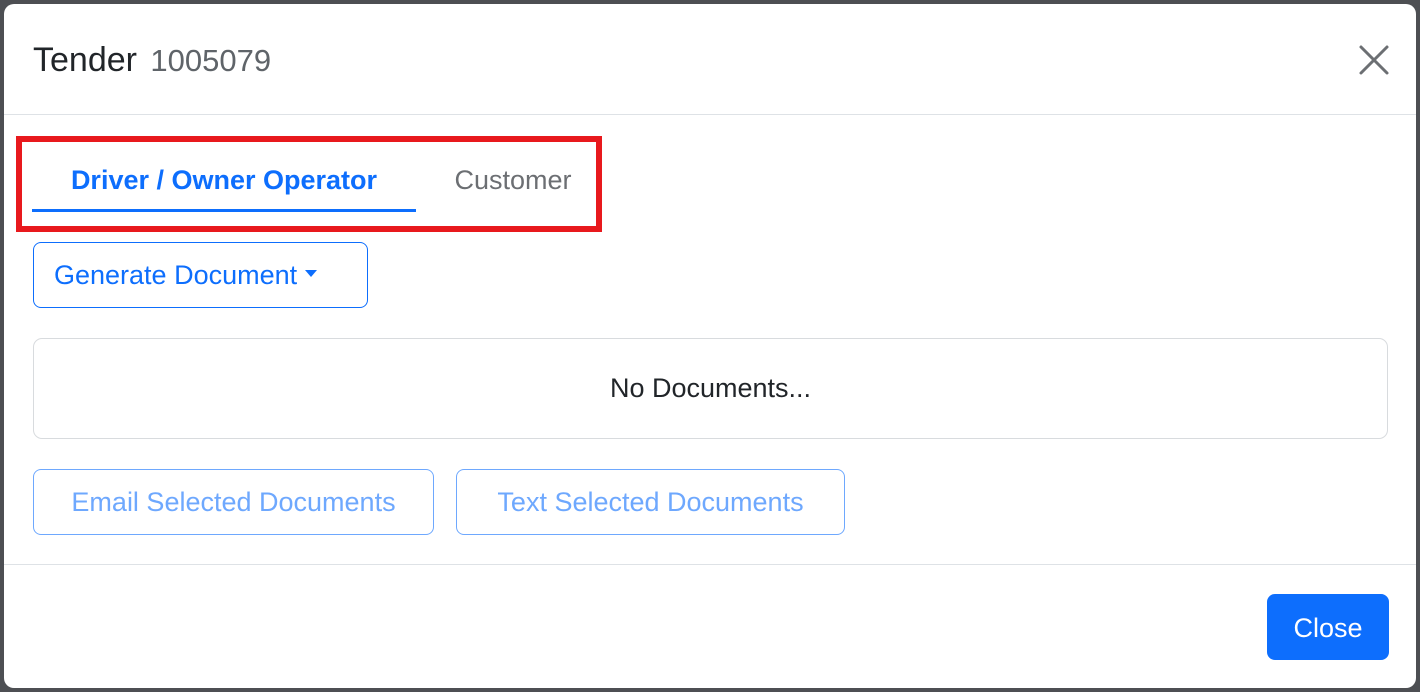 This screenshot has width=1420, height=692. What do you see at coordinates (710, 564) in the screenshot?
I see `footer-divider` at bounding box center [710, 564].